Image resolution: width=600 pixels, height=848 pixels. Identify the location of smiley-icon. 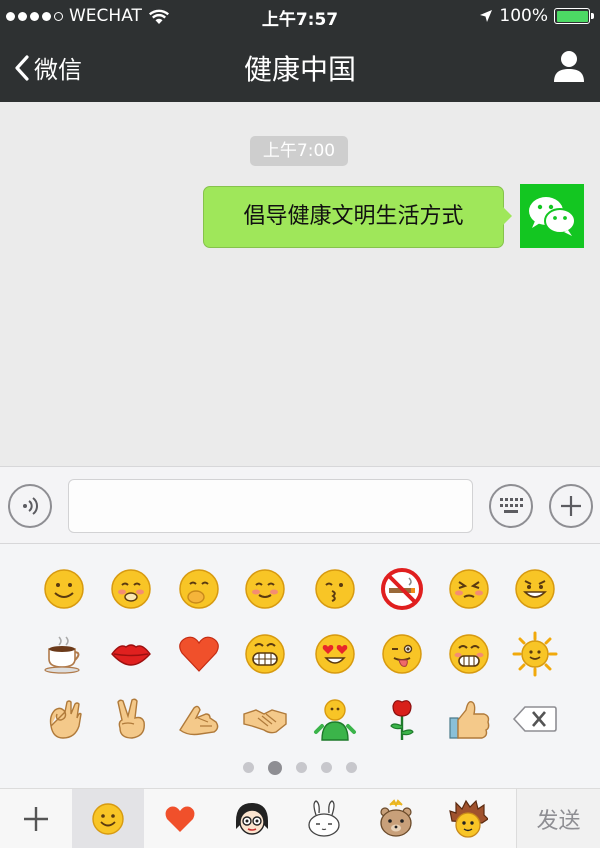
(108, 819).